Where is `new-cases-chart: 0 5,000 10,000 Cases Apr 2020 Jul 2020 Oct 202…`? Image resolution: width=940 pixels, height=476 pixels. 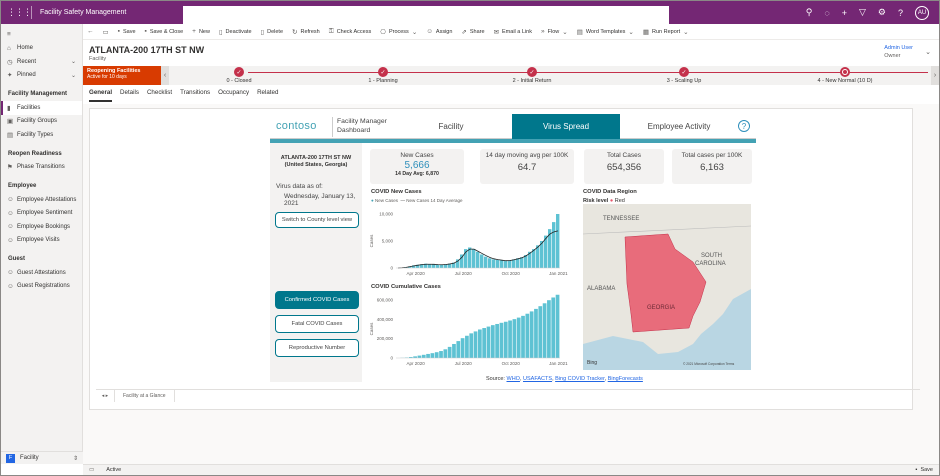 new-cases-chart: 0 5,000 10,000 Cases Apr 2020 Jul 2020 Oct 202… is located at coordinates (468, 246).